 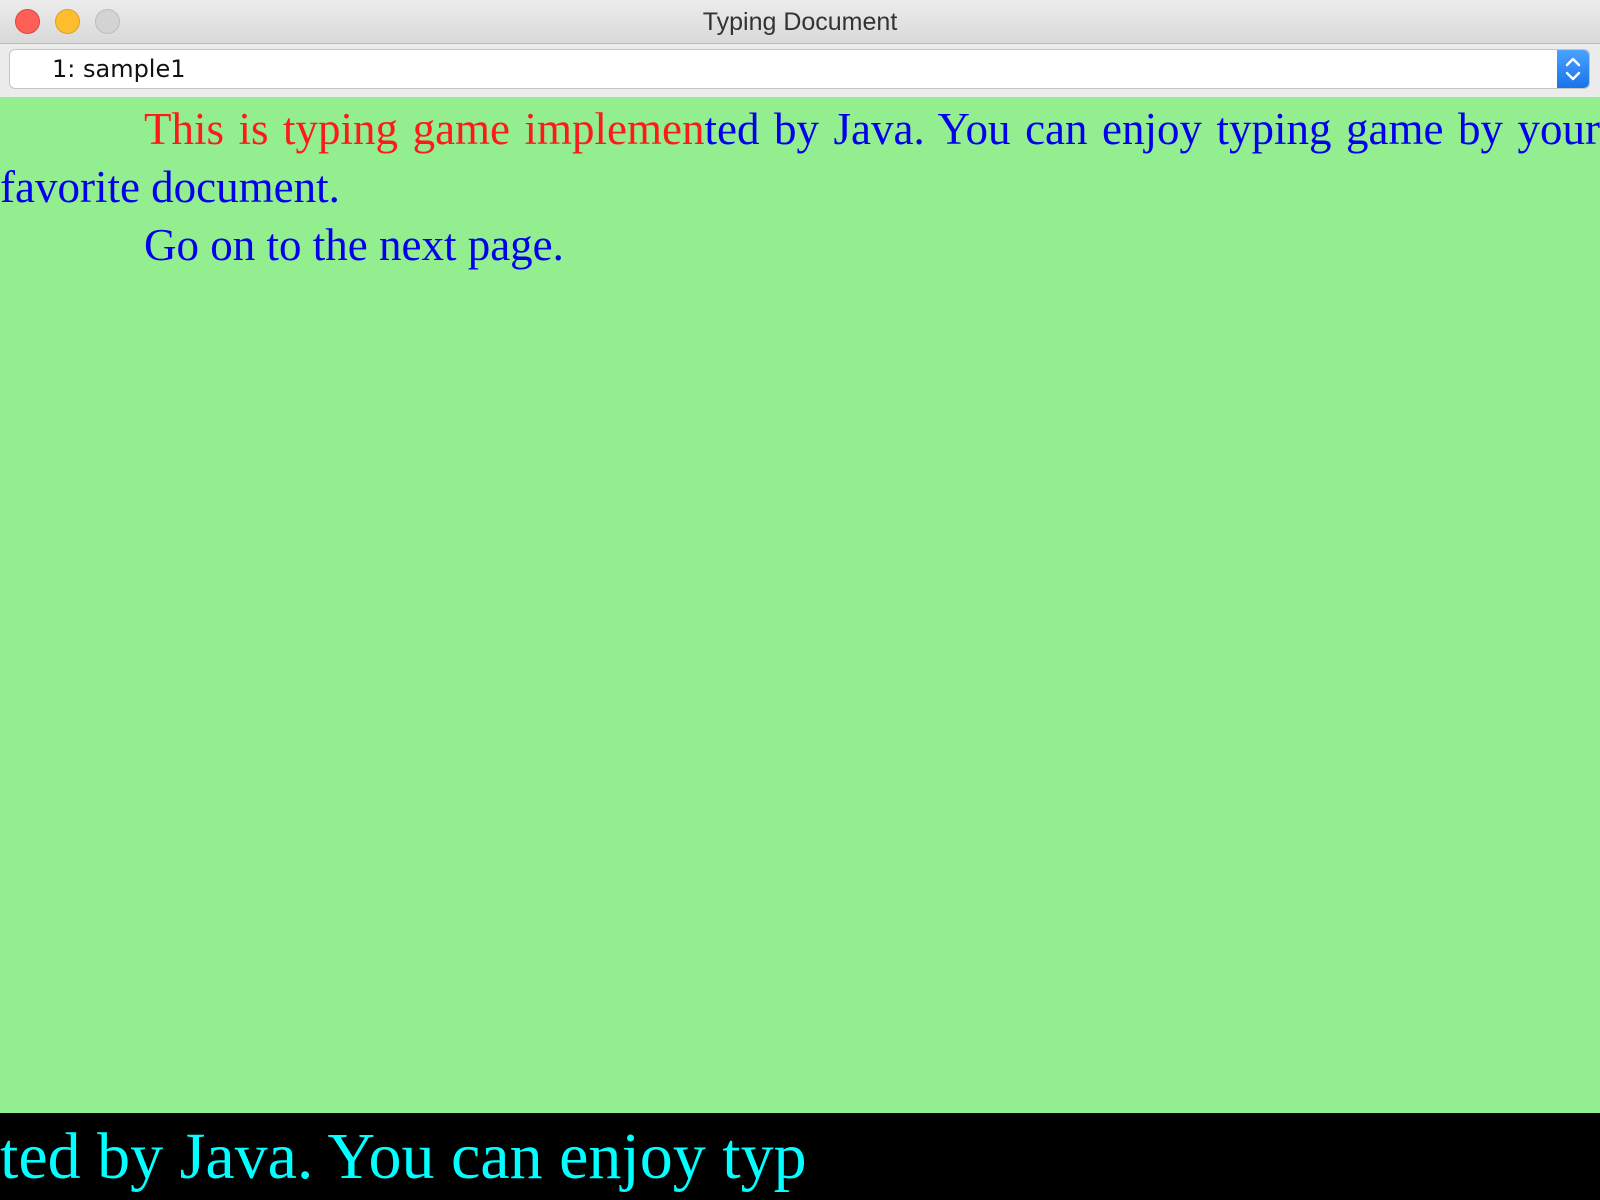 I want to click on remaining-text: Go on to the next page., so click(x=354, y=245).